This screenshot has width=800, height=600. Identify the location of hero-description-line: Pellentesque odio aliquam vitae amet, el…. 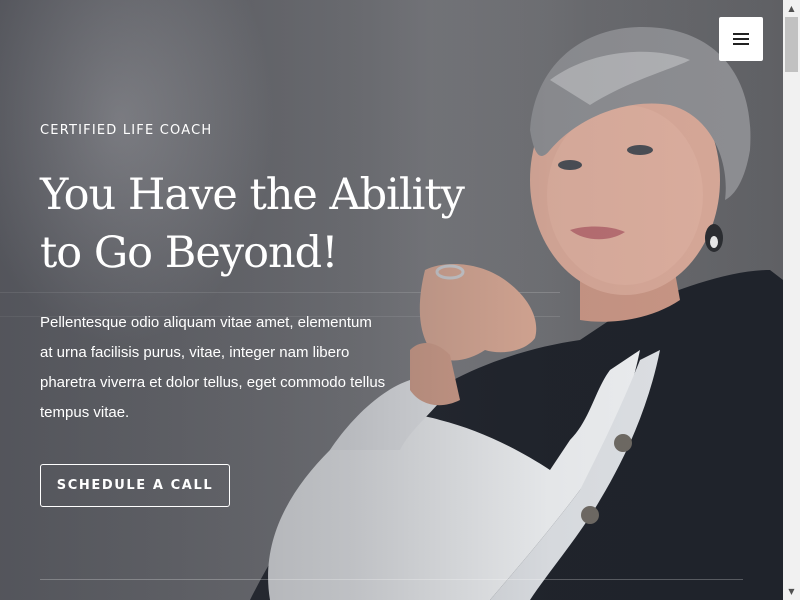
(206, 322).